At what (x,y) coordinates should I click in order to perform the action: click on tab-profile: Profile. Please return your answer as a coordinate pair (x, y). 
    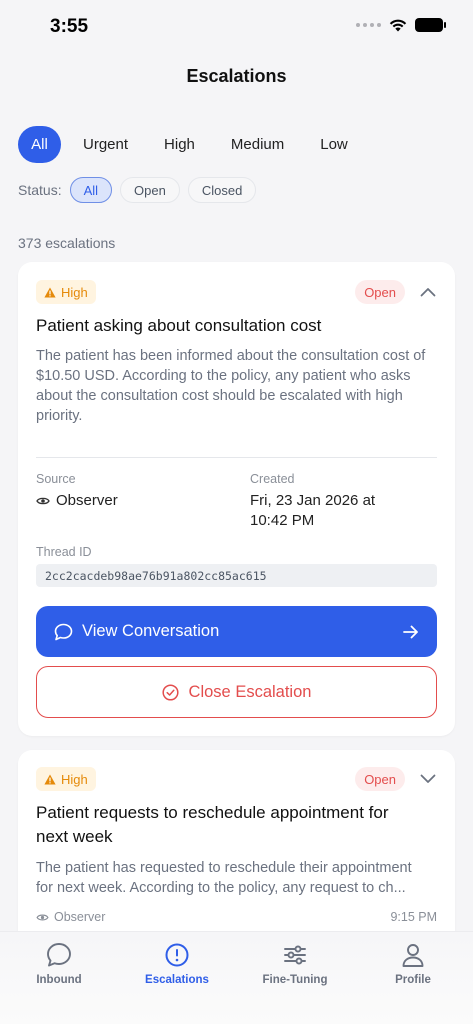
    Looking at the image, I should click on (413, 964).